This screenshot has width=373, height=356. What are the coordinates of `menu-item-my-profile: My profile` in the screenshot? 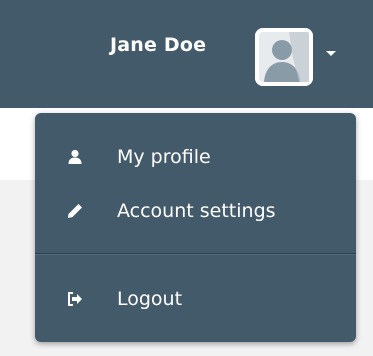 It's located at (195, 157).